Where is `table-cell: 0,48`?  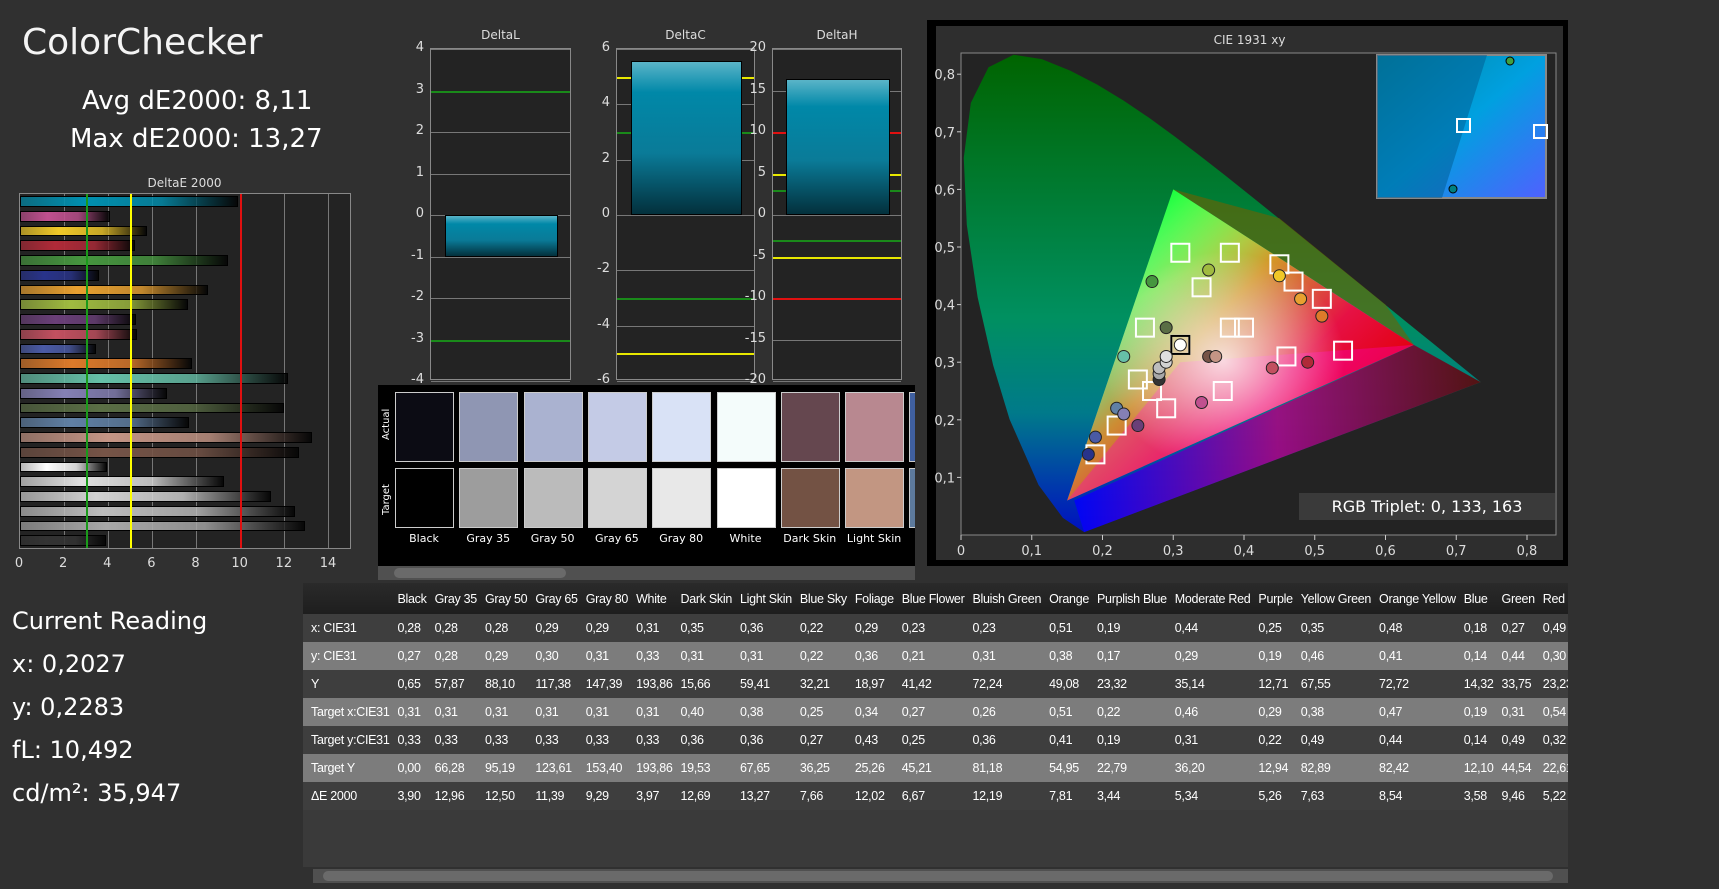
table-cell: 0,48 is located at coordinates (1418, 628).